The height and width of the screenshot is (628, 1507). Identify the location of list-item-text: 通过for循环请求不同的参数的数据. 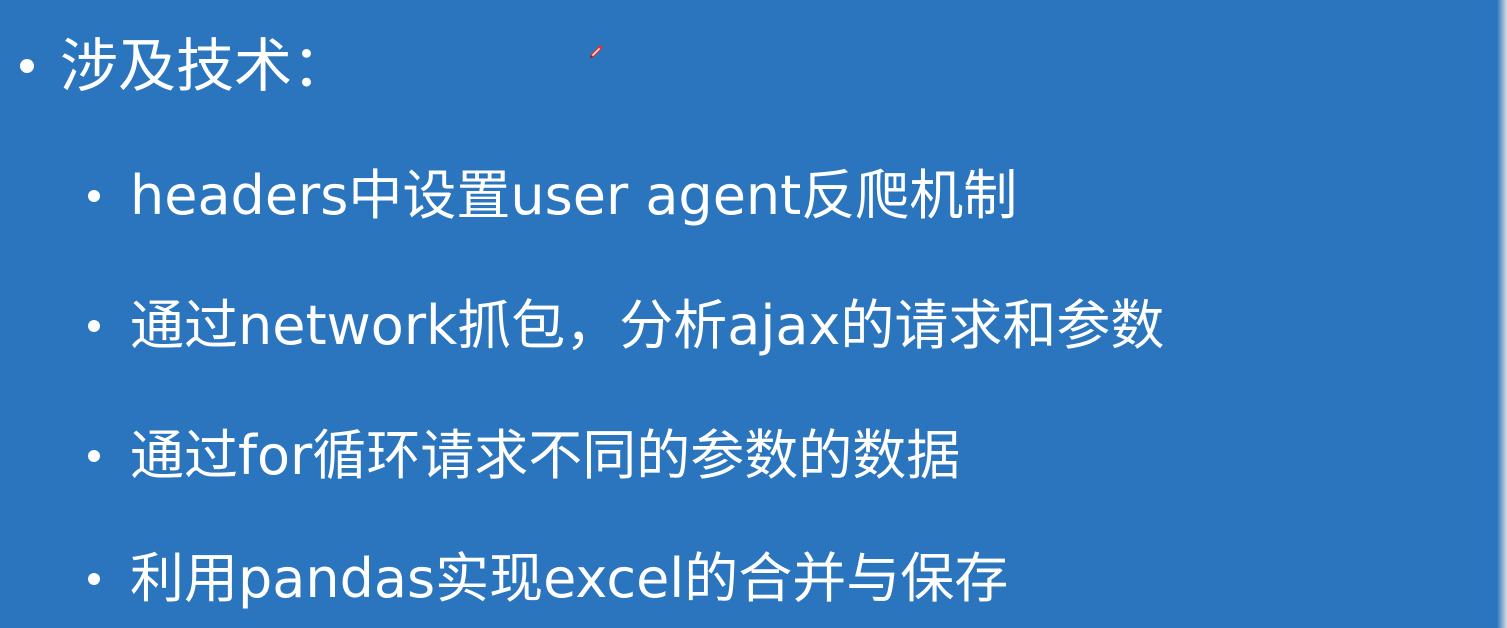
(545, 455).